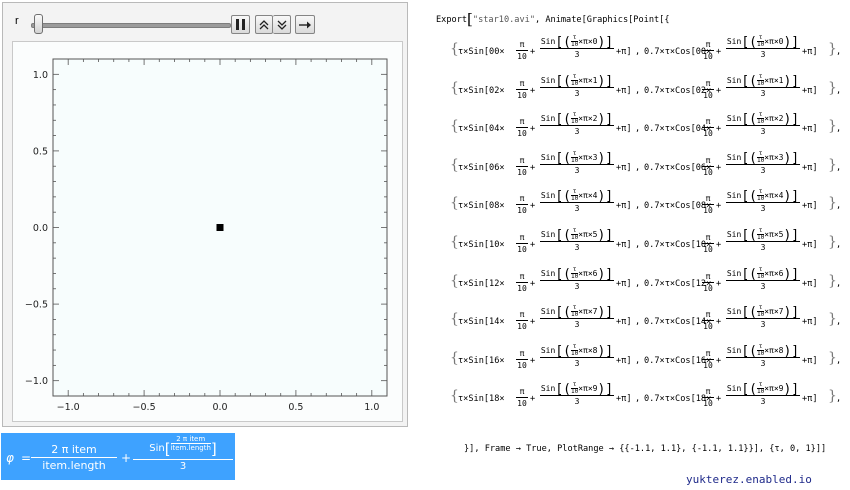 This screenshot has height=490, width=850. I want to click on slider-label: r, so click(17, 21).